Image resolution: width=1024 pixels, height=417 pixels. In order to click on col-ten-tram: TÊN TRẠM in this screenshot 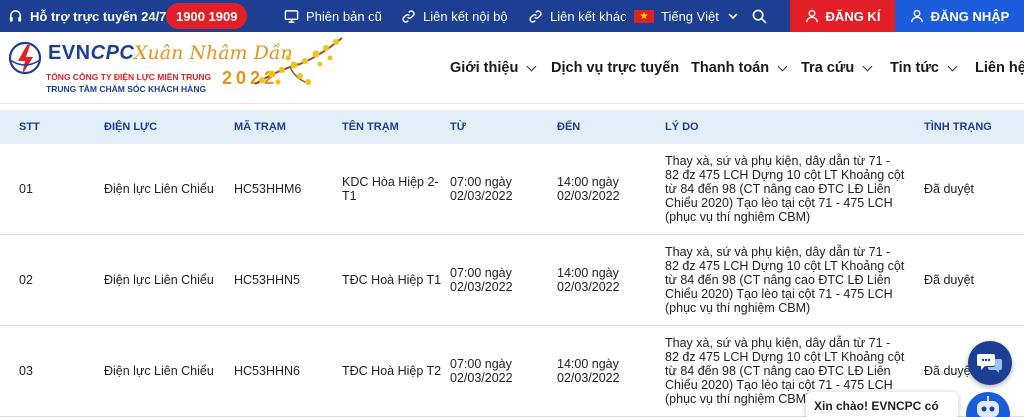, I will do `click(370, 127)`.